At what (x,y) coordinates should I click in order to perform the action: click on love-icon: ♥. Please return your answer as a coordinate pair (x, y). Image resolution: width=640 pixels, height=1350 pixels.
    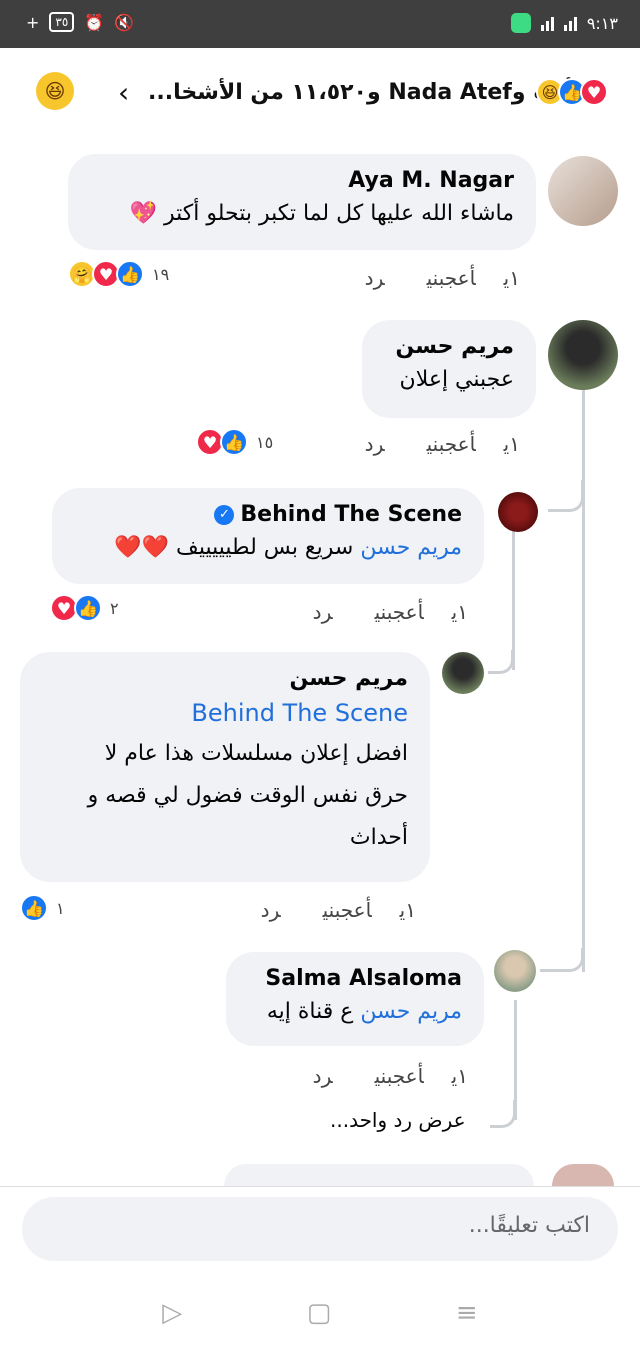
    Looking at the image, I should click on (594, 92).